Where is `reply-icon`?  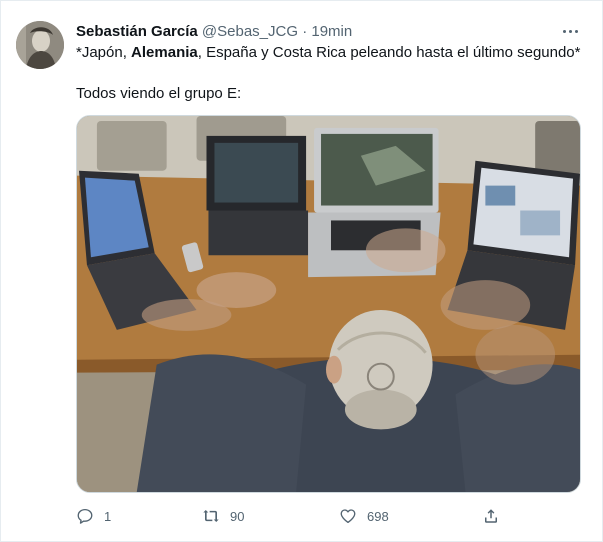
reply-icon is located at coordinates (85, 516).